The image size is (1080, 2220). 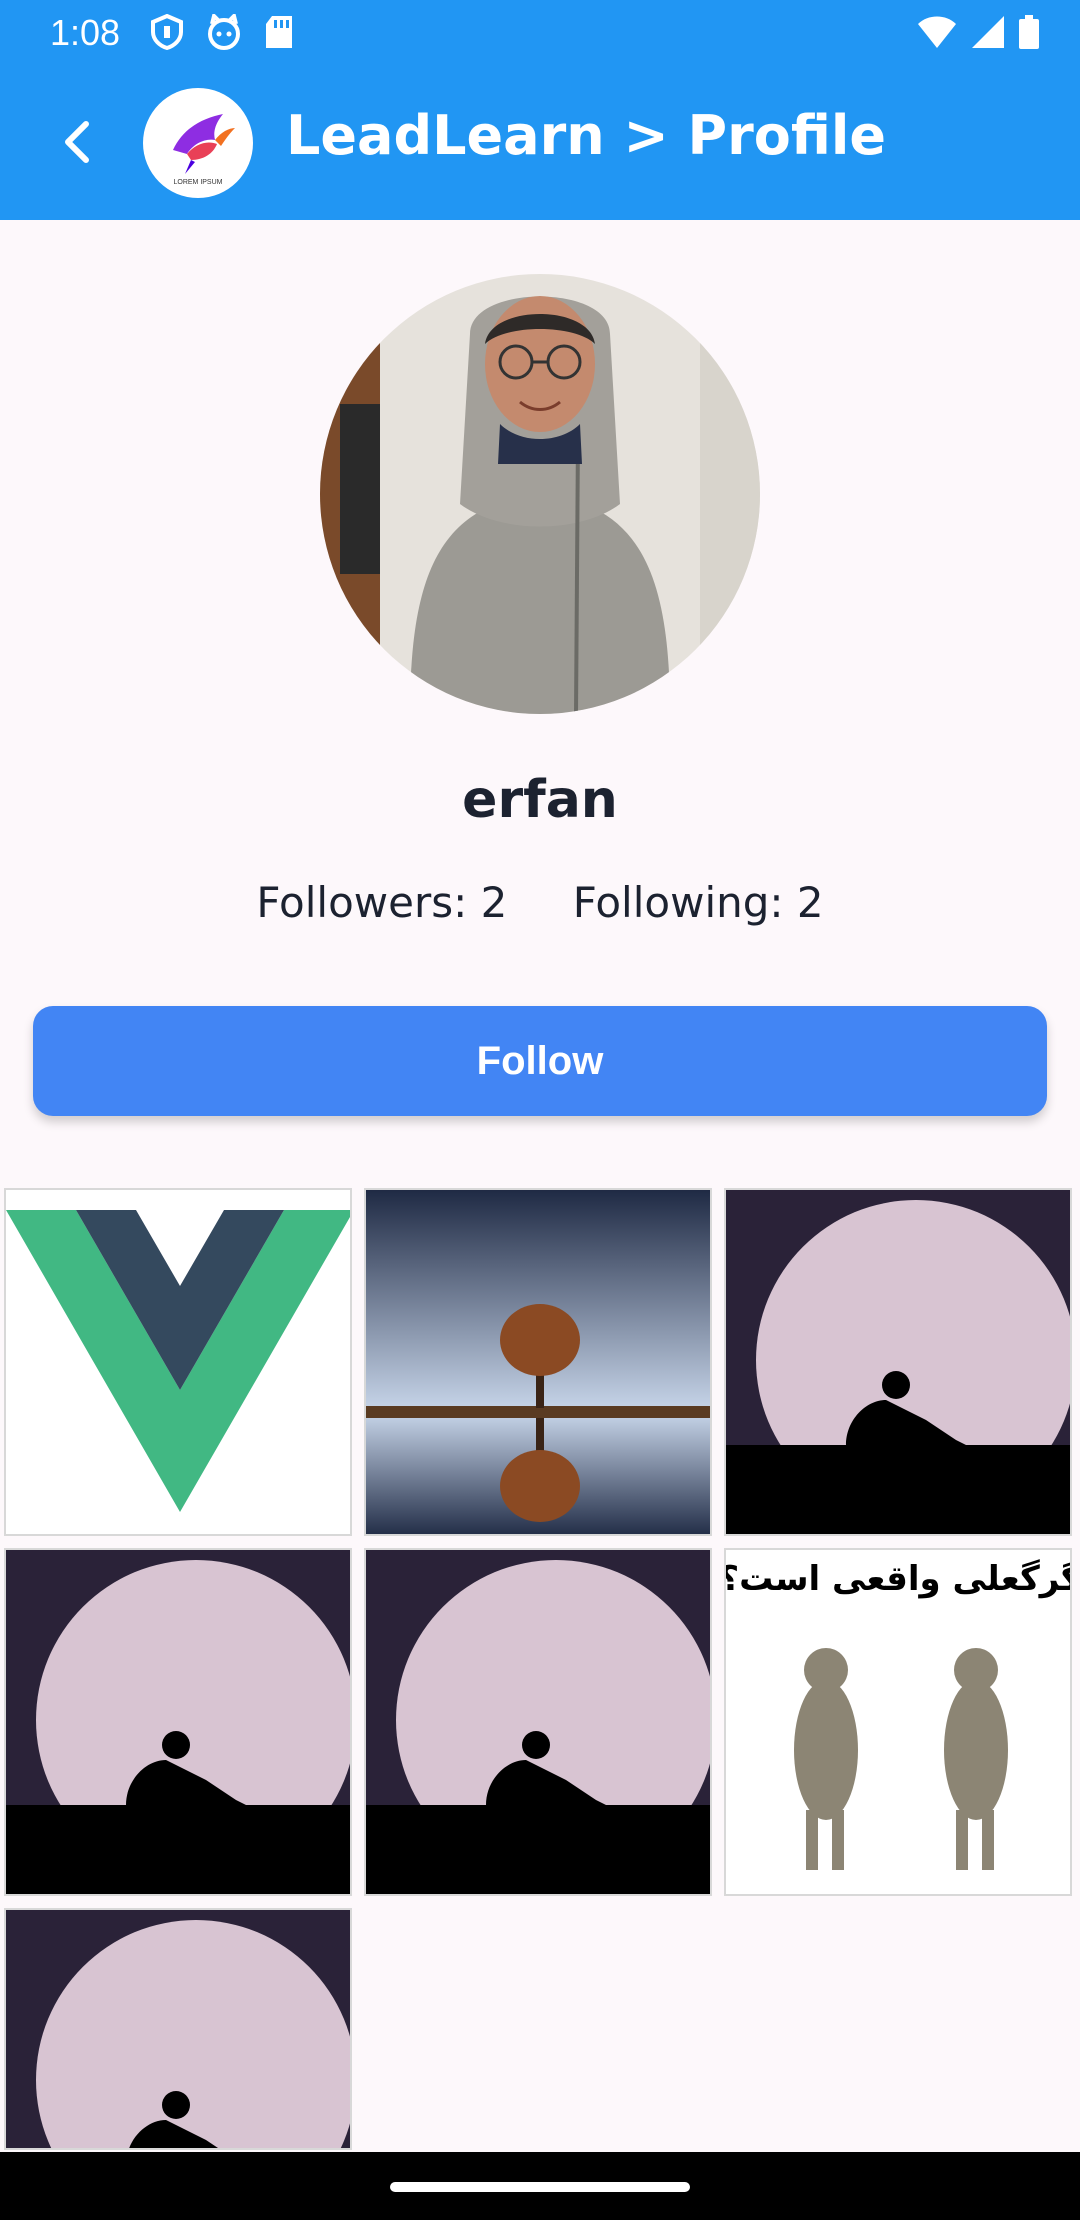 I want to click on following-count: Following: 2, so click(x=698, y=902).